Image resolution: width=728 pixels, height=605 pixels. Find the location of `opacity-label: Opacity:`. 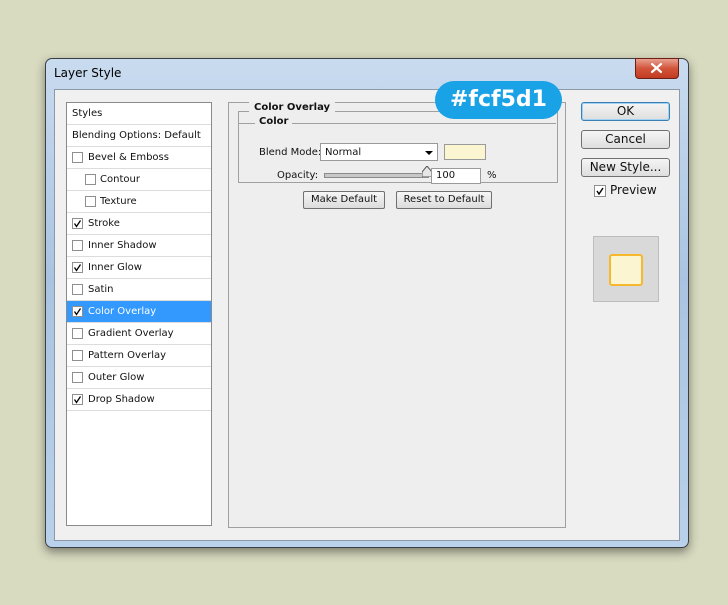

opacity-label: Opacity: is located at coordinates (298, 175).